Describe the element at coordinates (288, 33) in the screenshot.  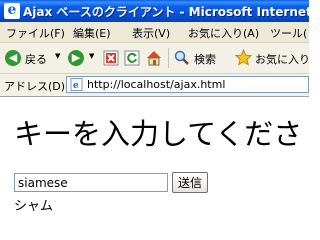
I see `menu-tools: ツール(` at that location.